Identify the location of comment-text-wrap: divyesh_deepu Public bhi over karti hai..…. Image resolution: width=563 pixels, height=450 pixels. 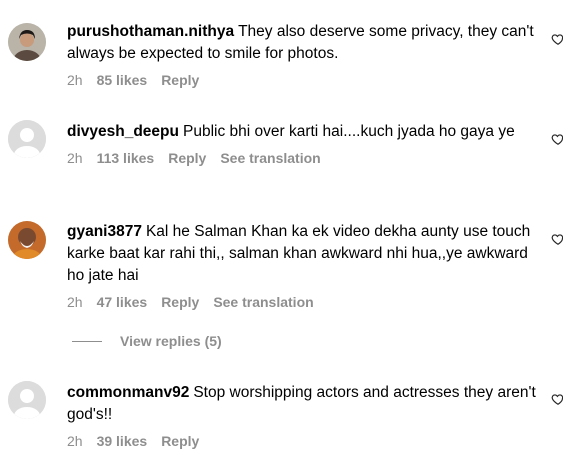
(302, 132).